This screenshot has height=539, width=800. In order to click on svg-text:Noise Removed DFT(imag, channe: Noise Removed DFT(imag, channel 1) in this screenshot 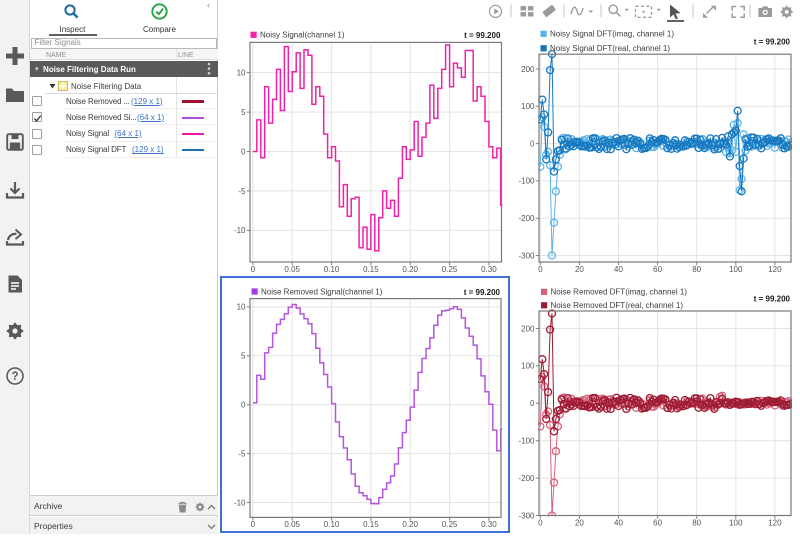, I will do `click(619, 292)`.